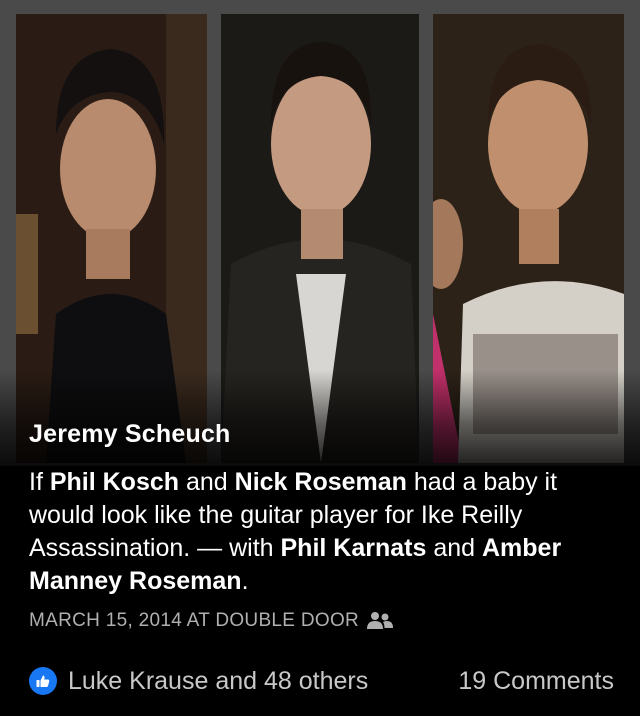 The width and height of the screenshot is (640, 716). I want to click on reactions-bar: Luke Krause and 48 others 19 Comments, so click(321, 681).